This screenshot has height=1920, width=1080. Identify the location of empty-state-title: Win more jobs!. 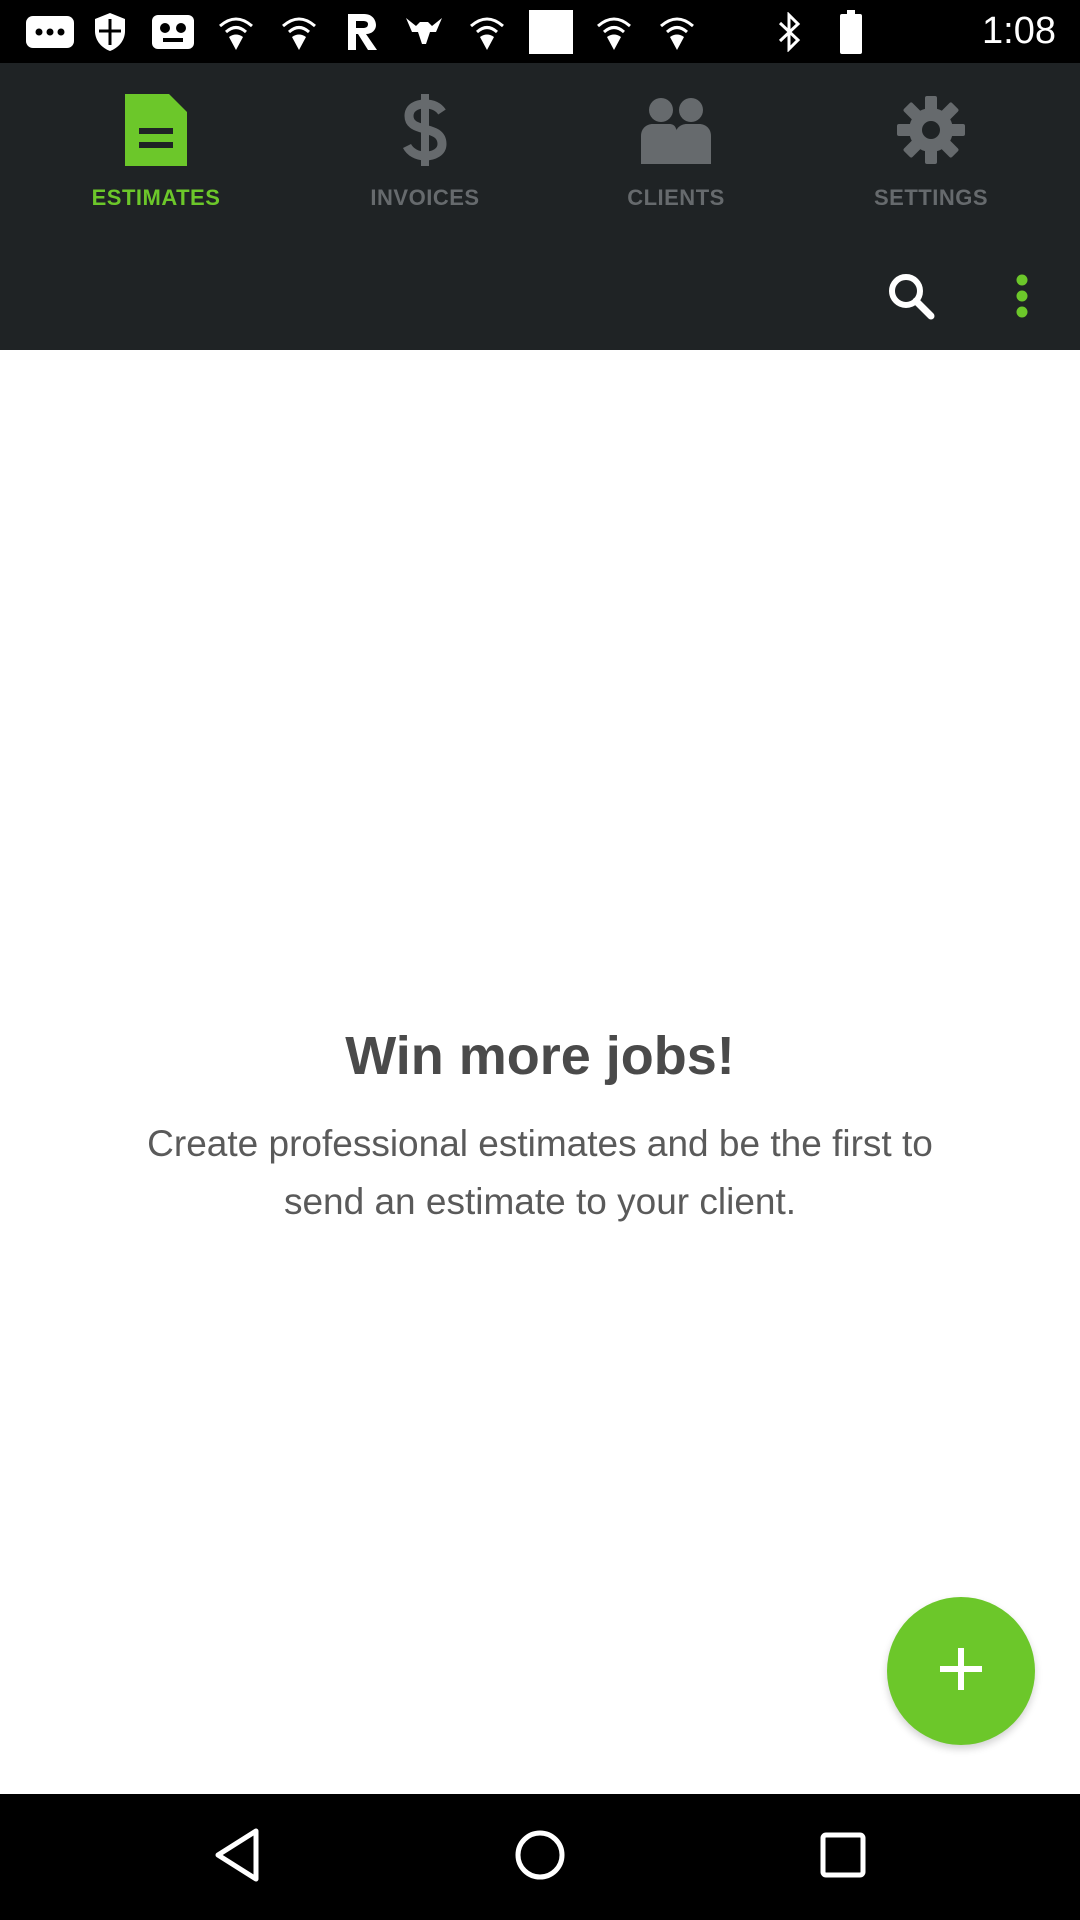
(540, 1056).